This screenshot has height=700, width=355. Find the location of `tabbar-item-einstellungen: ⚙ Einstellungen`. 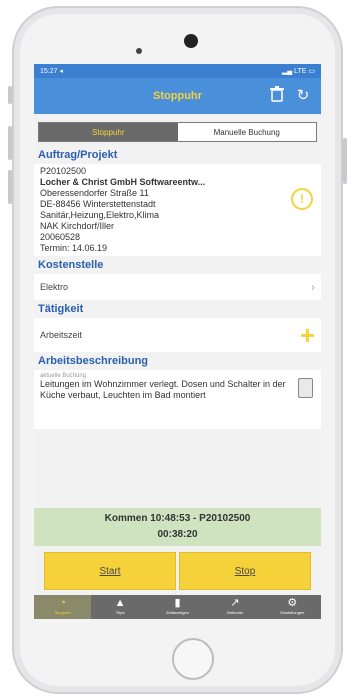

tabbar-item-einstellungen: ⚙ Einstellungen is located at coordinates (292, 607).